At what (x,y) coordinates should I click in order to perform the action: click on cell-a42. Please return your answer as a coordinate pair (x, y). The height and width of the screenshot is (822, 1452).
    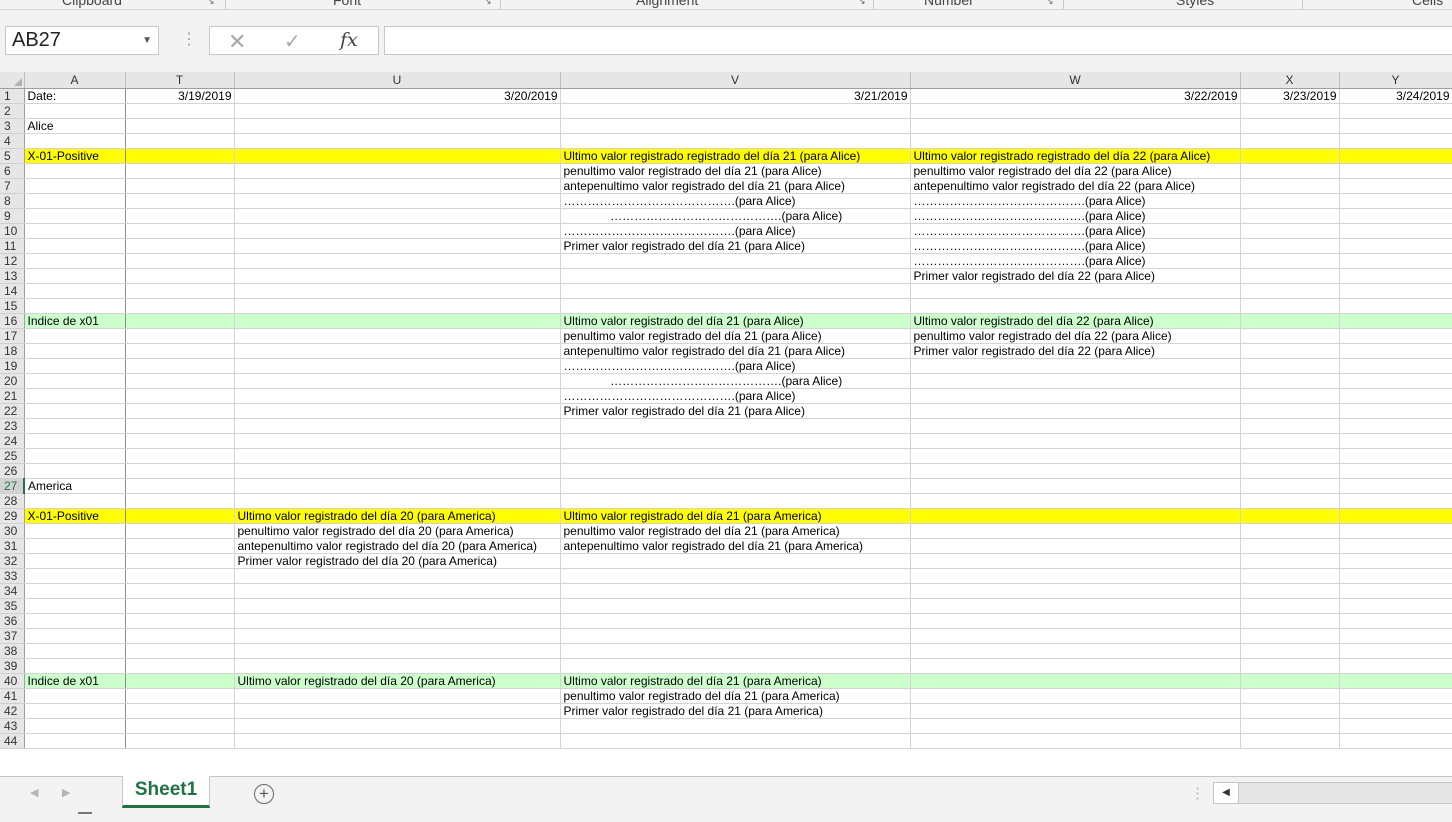
    Looking at the image, I should click on (75, 711).